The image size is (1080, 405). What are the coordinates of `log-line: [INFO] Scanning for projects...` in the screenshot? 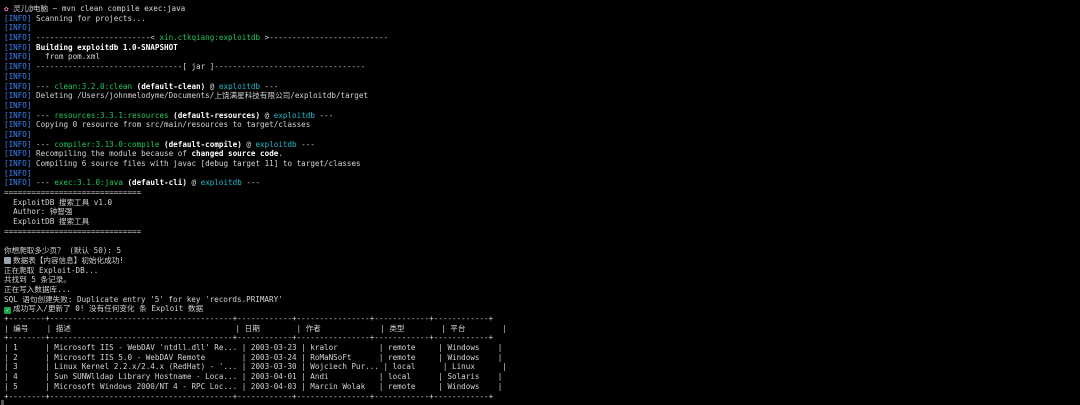 It's located at (542, 19).